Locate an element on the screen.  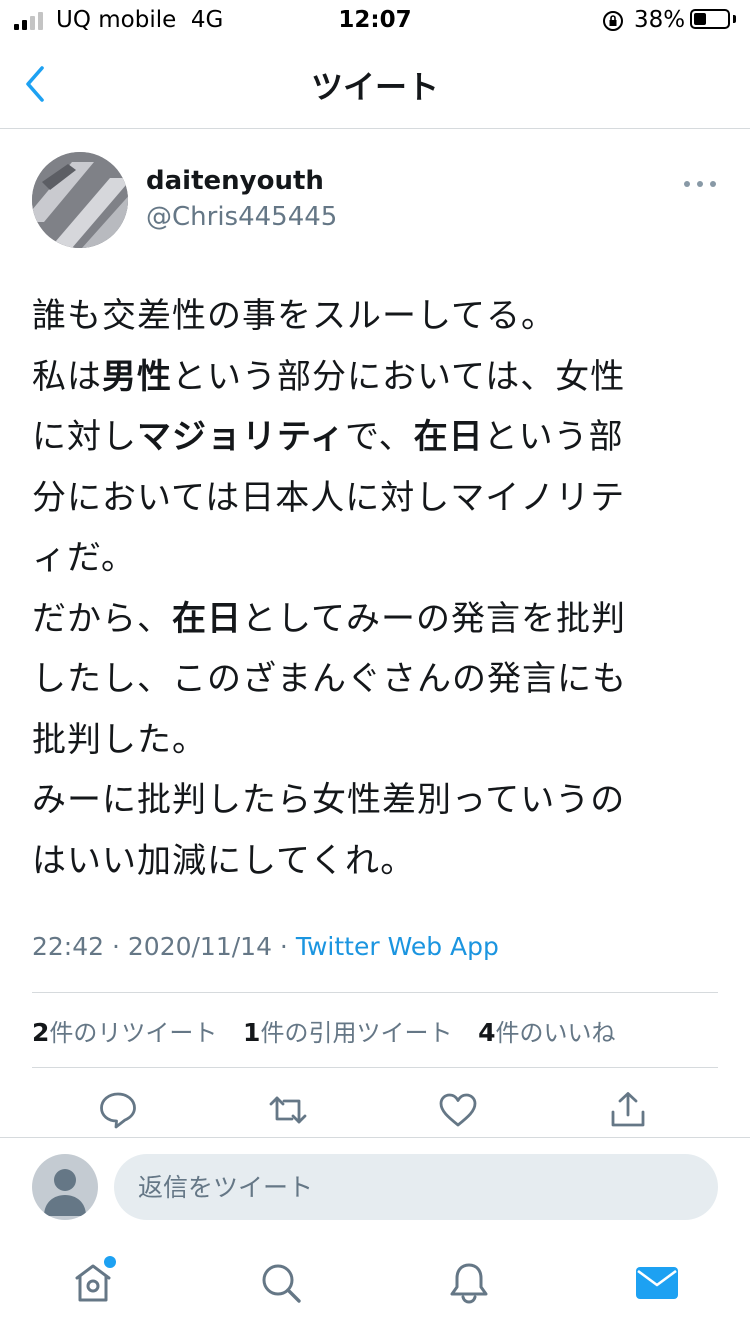
retweet-count: 2 is located at coordinates (41, 1032).